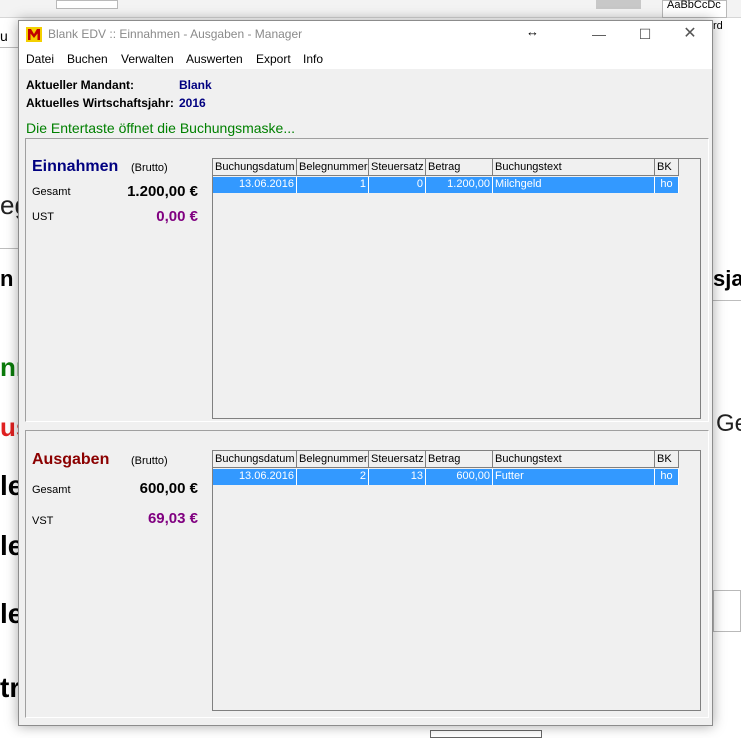 This screenshot has width=741, height=738. I want to click on background-ribbon-button, so click(618, 4).